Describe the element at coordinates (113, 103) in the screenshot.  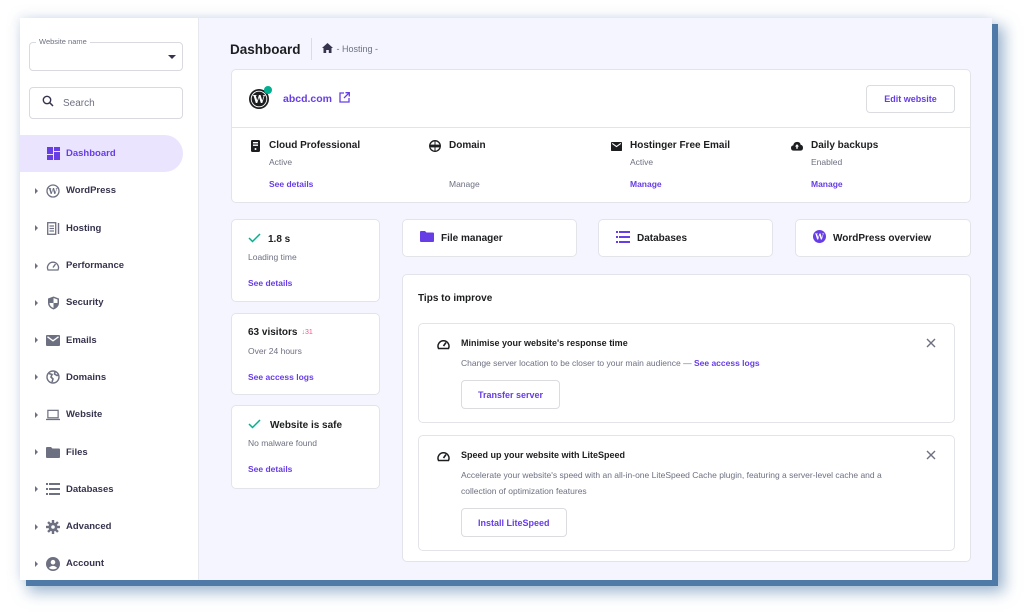
I see `search-input` at that location.